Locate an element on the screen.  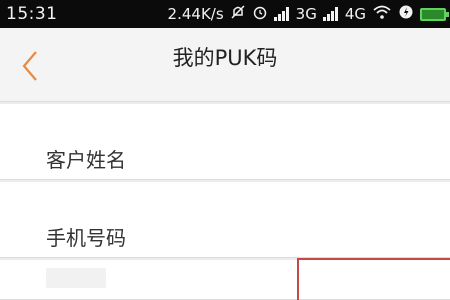
net-speed: 2.44K/s is located at coordinates (195, 14).